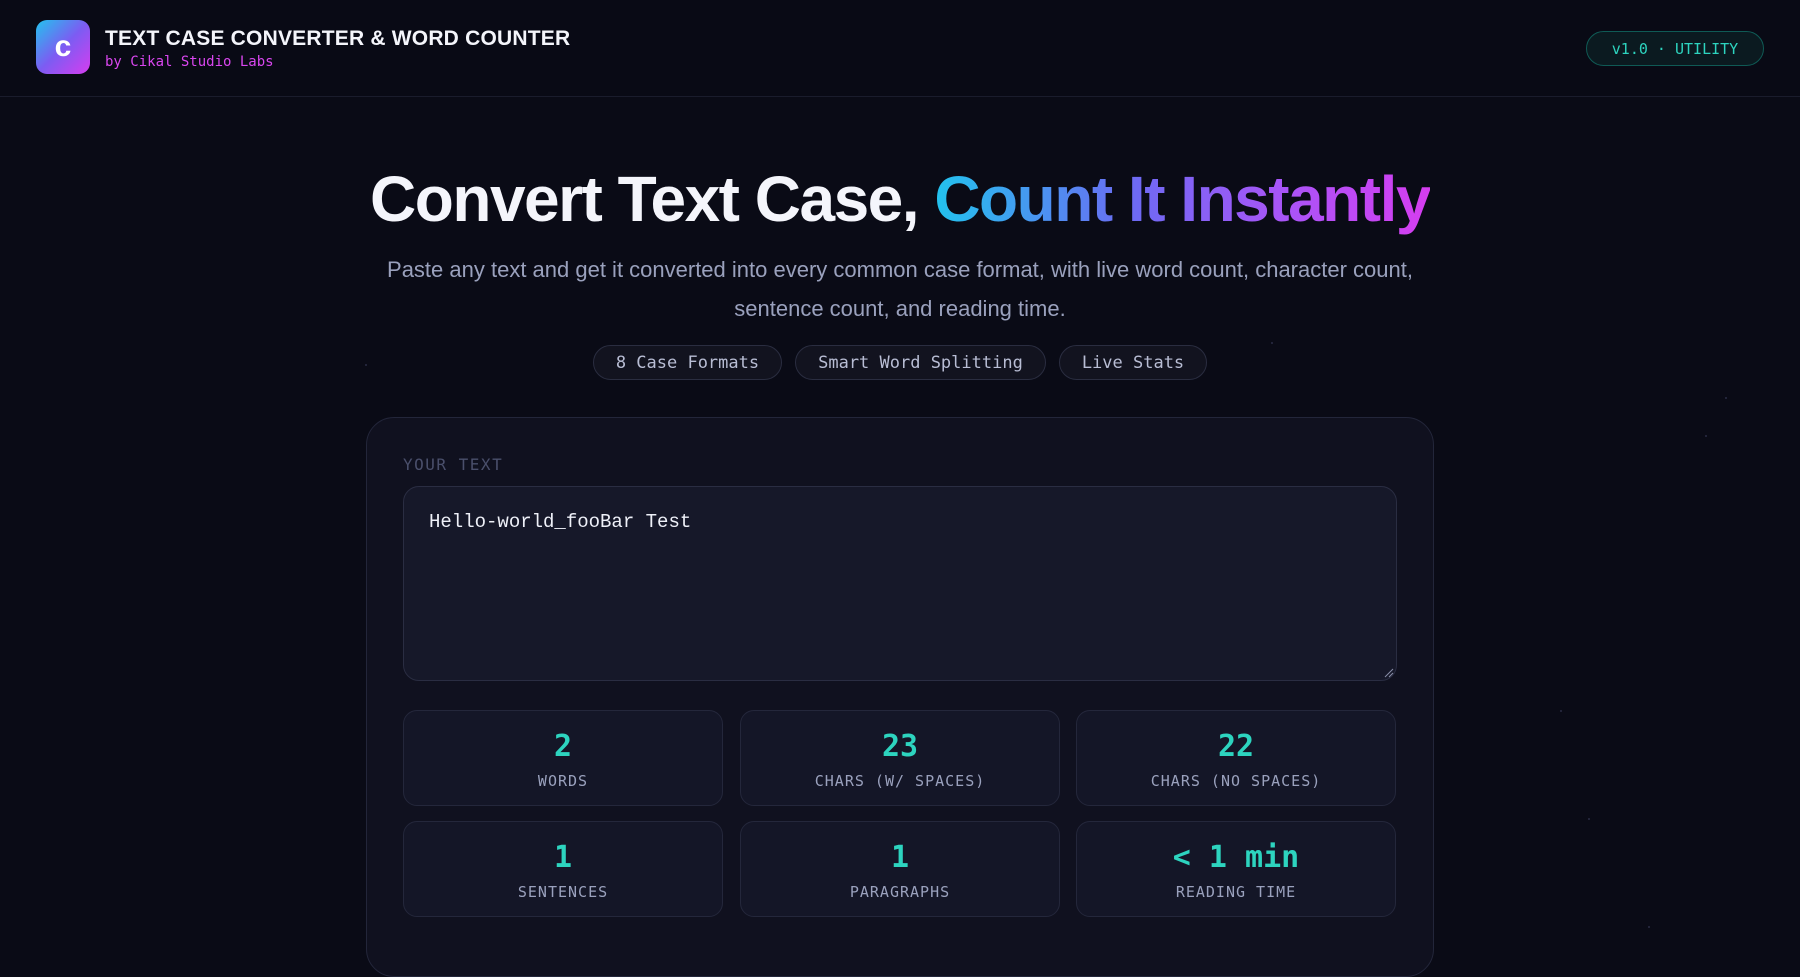 This screenshot has width=1800, height=977. Describe the element at coordinates (1182, 199) in the screenshot. I see `hero-title-gradient: Count It Instantly` at that location.